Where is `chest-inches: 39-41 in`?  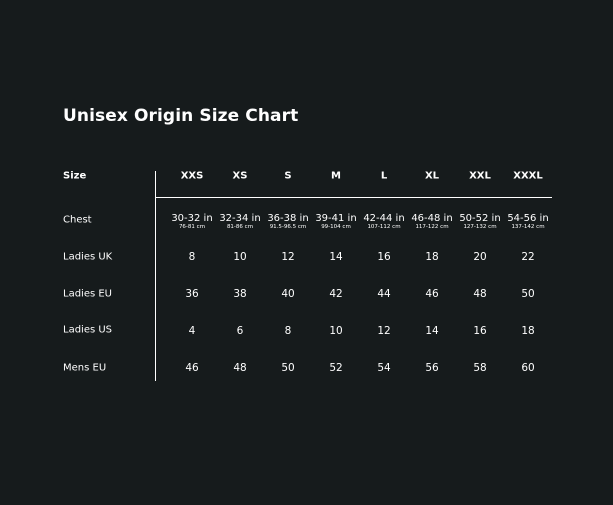
chest-inches: 39-41 in is located at coordinates (336, 218).